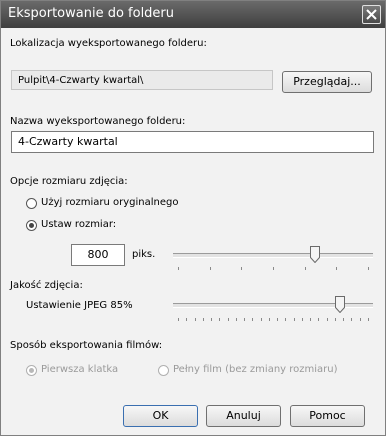 The height and width of the screenshot is (436, 386). What do you see at coordinates (46, 285) in the screenshot?
I see `quality-label: Jakość zdjęcia:` at bounding box center [46, 285].